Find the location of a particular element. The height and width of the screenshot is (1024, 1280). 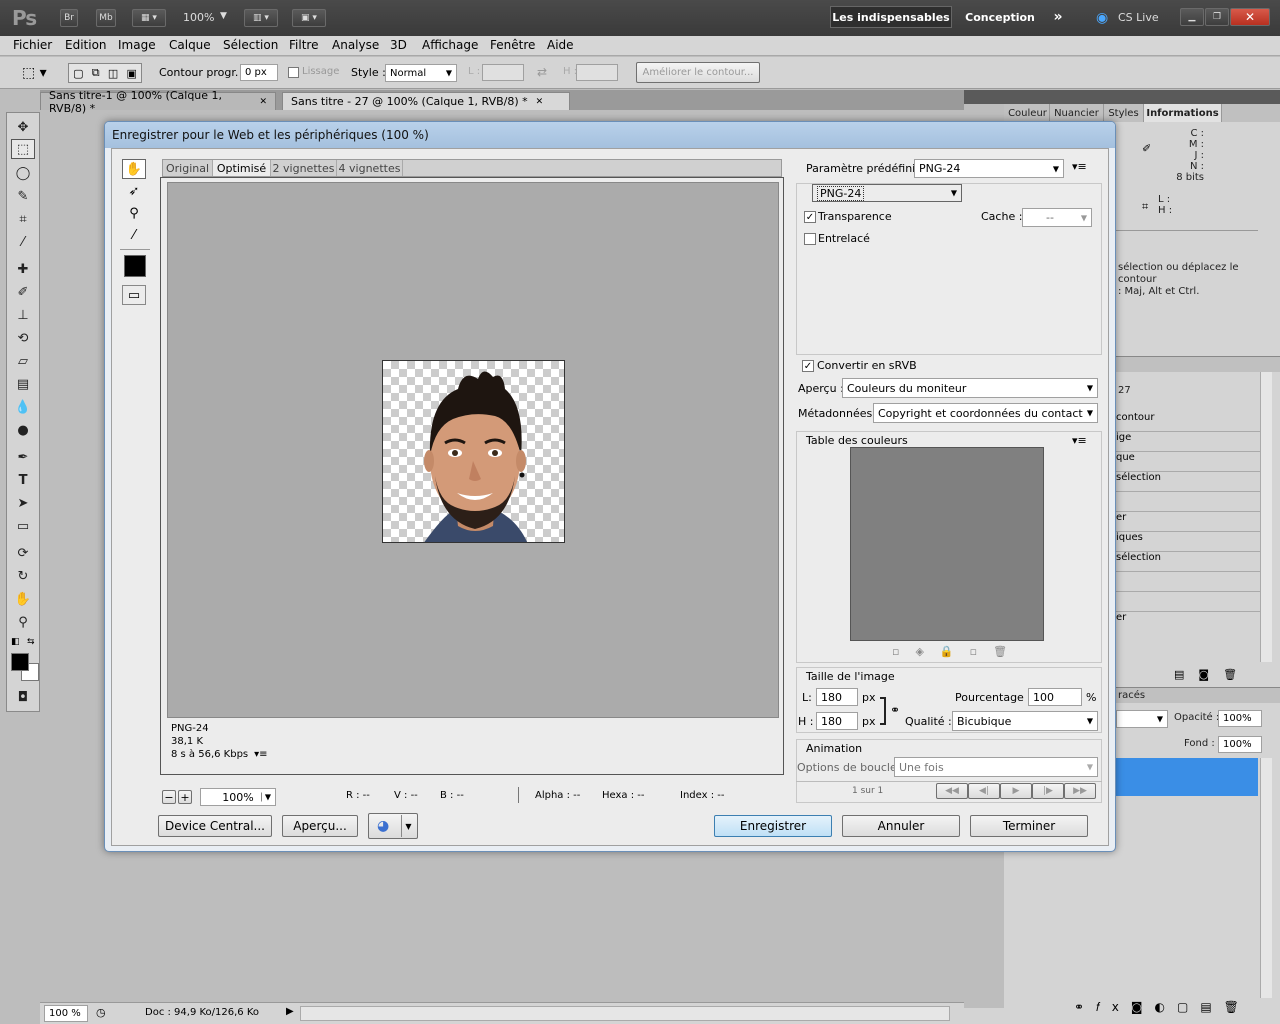

zoom-in-button: + is located at coordinates (185, 797).